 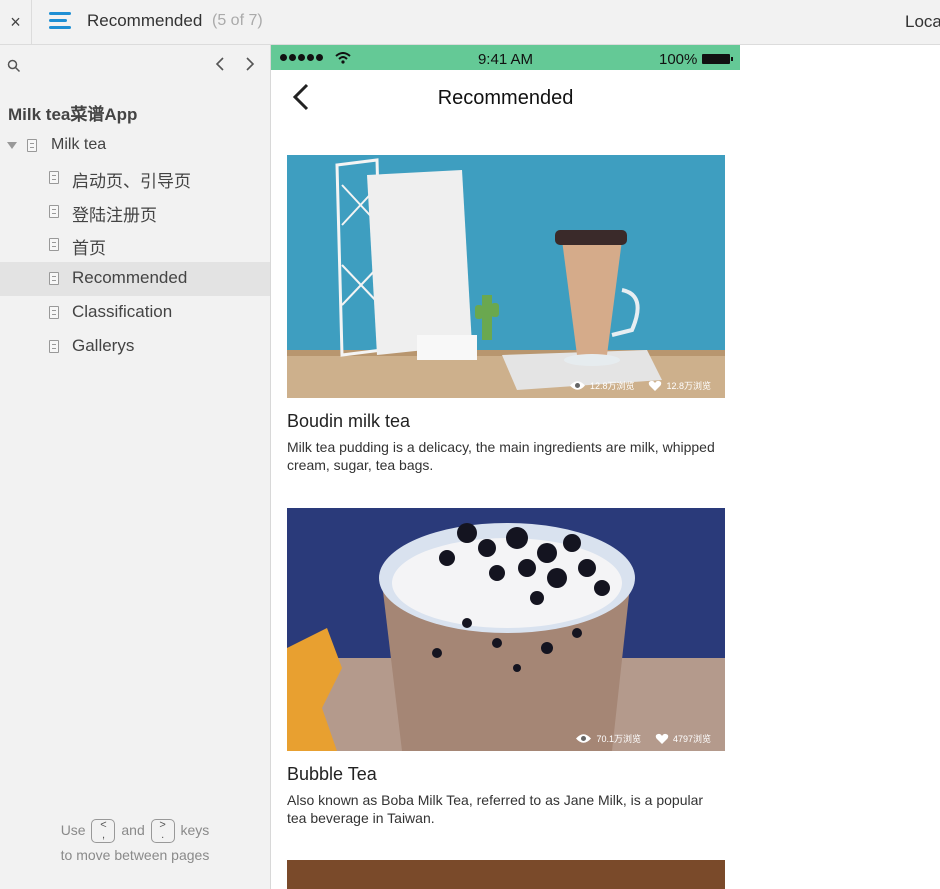 I want to click on bubble-tea-photo, so click(x=506, y=629).